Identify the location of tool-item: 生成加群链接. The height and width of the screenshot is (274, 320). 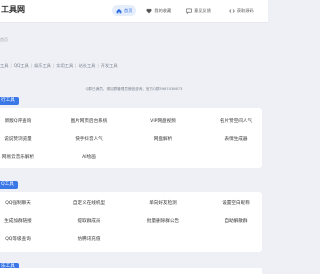
(18, 221).